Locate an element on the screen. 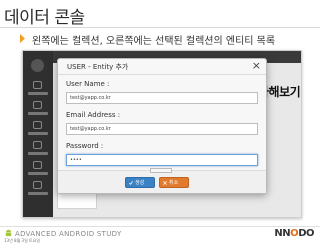 This screenshot has height=246, width=320. dialog-header: USER - Entity 추가 × is located at coordinates (162, 67).